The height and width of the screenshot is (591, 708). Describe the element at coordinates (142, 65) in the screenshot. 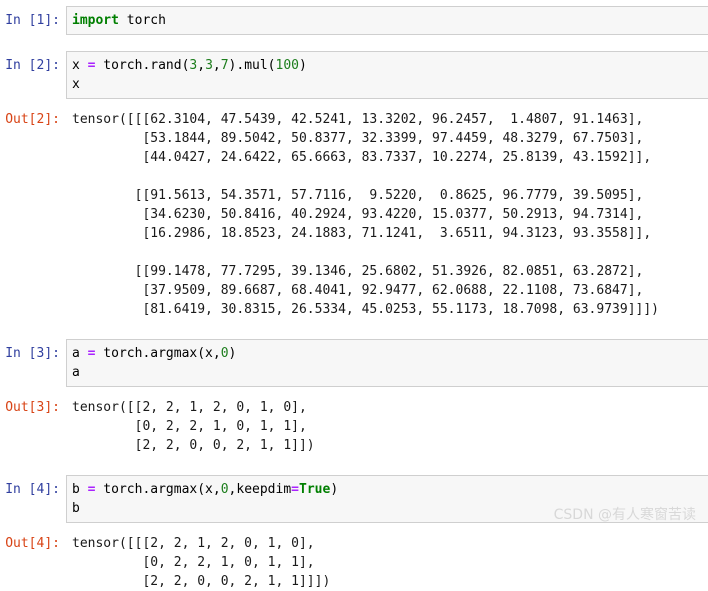

I see `code-token: torch.rand(` at that location.